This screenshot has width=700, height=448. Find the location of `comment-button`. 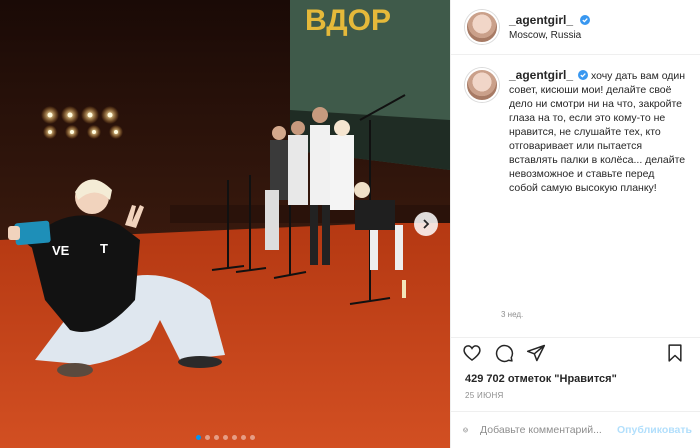

comment-button is located at coordinates (504, 353).